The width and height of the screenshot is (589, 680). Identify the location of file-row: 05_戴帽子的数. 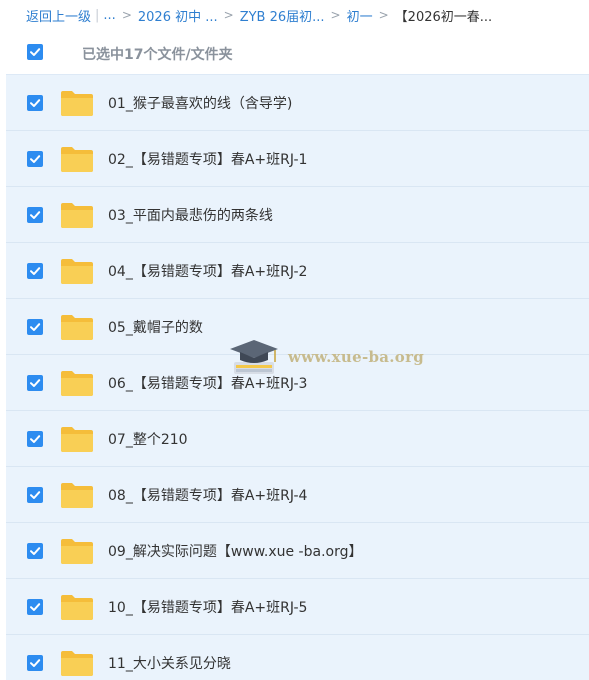
(297, 327).